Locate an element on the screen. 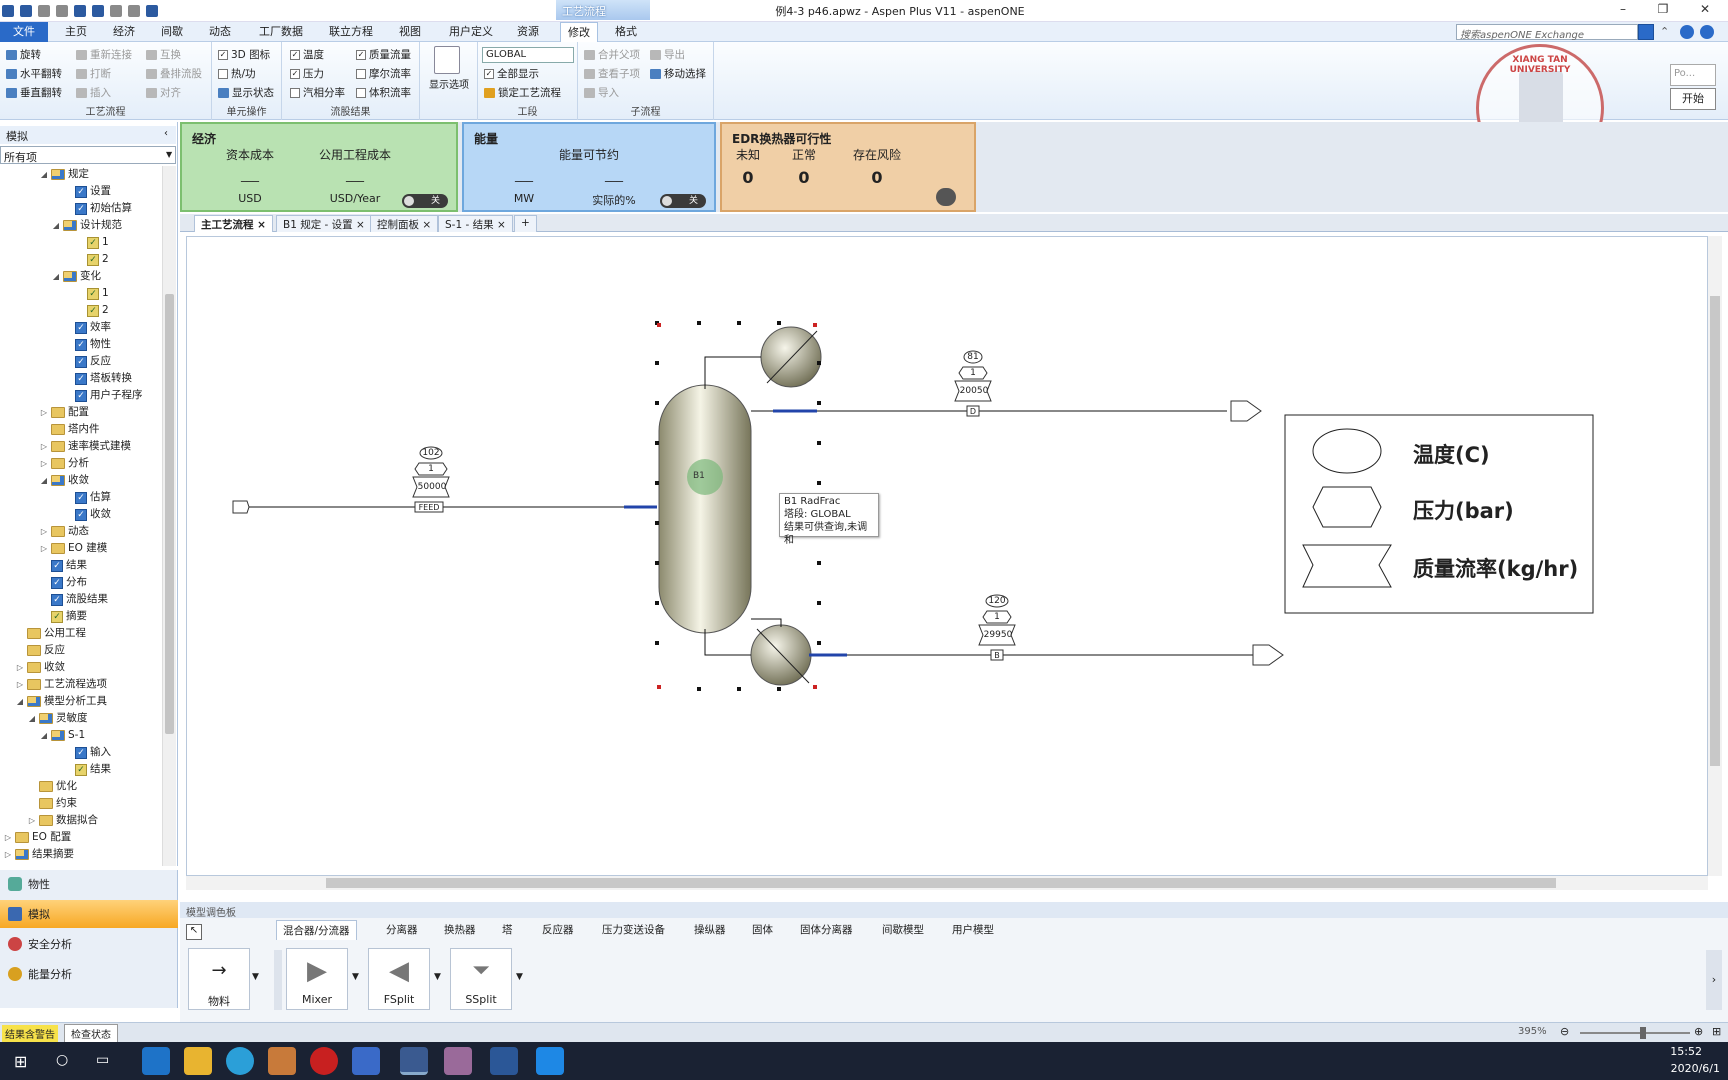 The image size is (1728, 1080). tab-format: 格式 is located at coordinates (626, 32).